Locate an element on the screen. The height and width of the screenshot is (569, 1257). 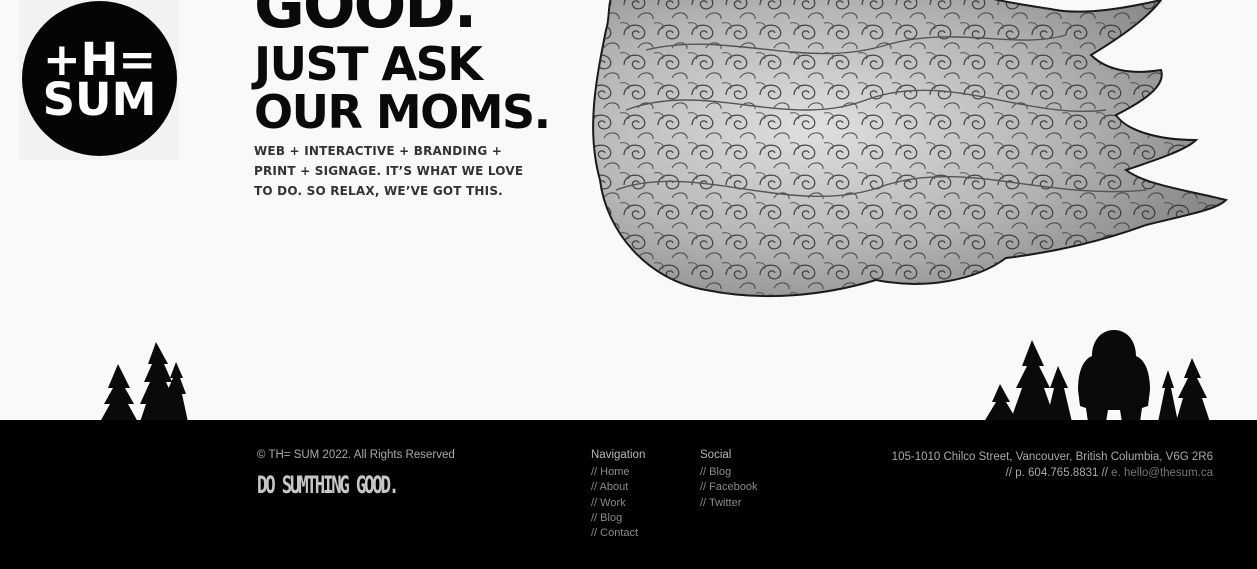
pine-trees-left-illustration is located at coordinates (144, 381).